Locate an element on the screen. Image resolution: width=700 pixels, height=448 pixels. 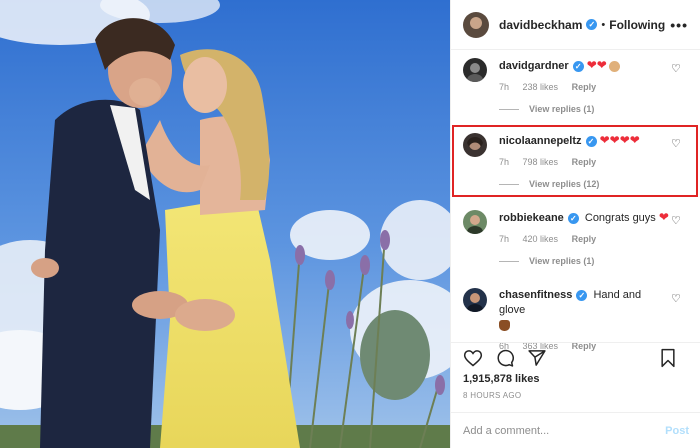
glove-emoji-icon is located at coordinates (504, 325).